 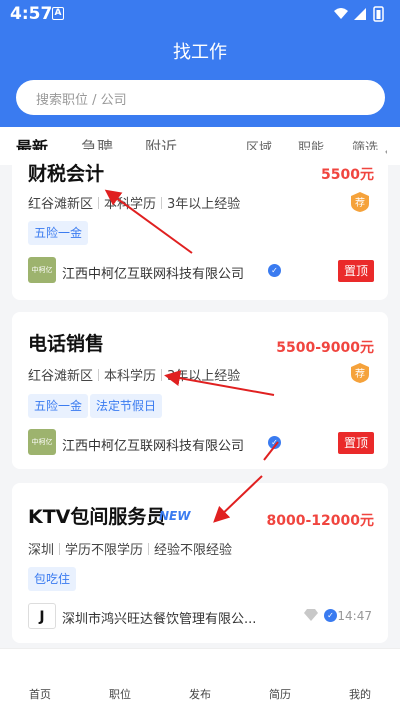 What do you see at coordinates (42, 616) in the screenshot?
I see `company-logo: J` at bounding box center [42, 616].